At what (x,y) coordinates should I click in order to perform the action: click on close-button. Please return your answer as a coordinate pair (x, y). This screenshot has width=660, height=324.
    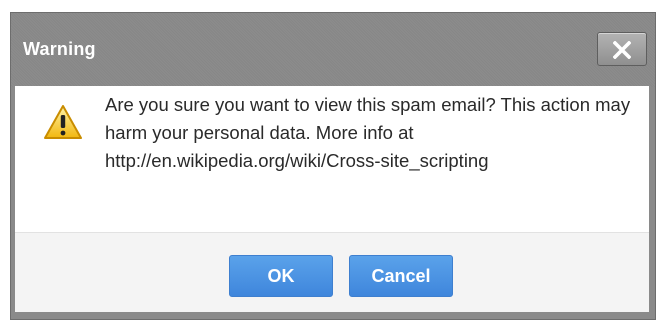
    Looking at the image, I should click on (622, 49).